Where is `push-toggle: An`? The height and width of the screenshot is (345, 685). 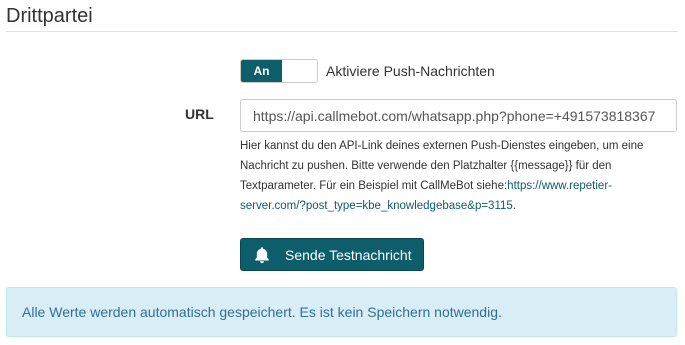
push-toggle: An is located at coordinates (279, 71).